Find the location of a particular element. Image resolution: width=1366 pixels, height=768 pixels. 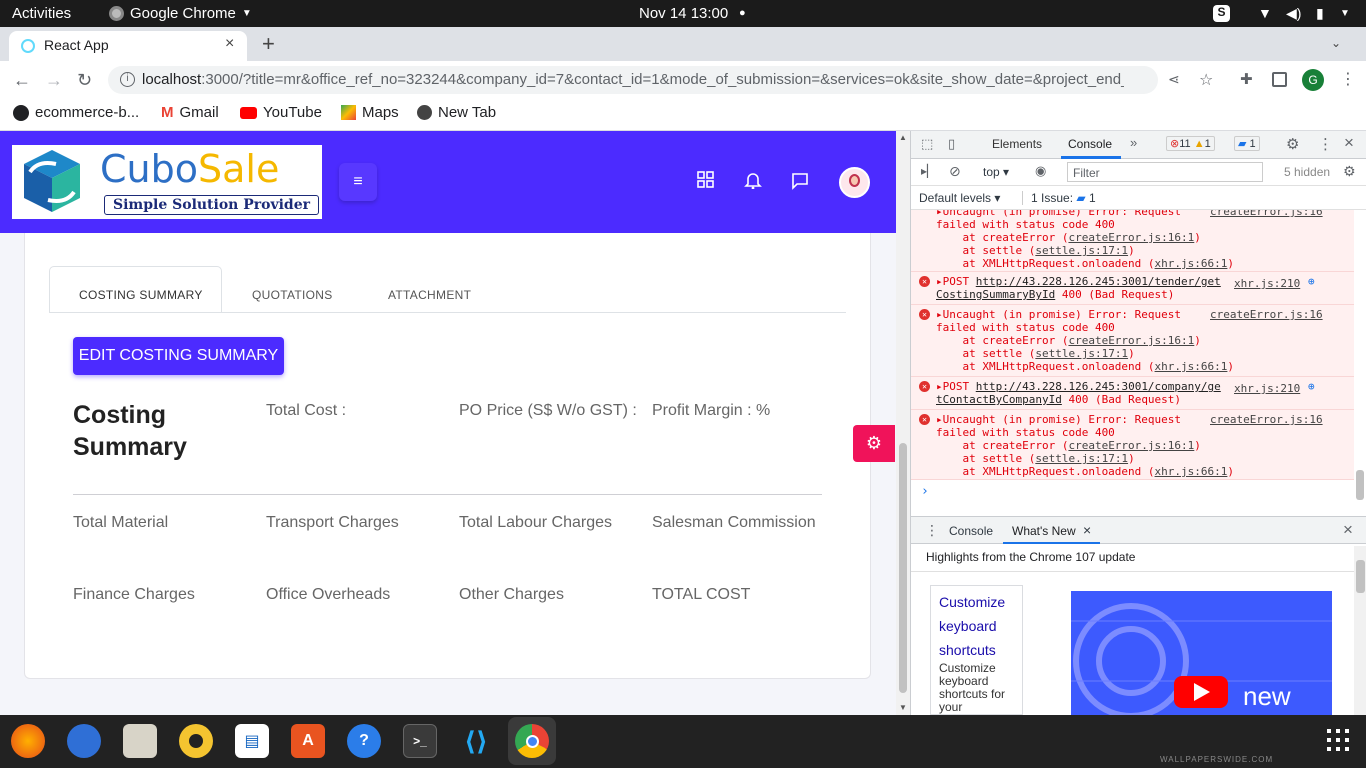

thunderbird-icon is located at coordinates (84, 741).